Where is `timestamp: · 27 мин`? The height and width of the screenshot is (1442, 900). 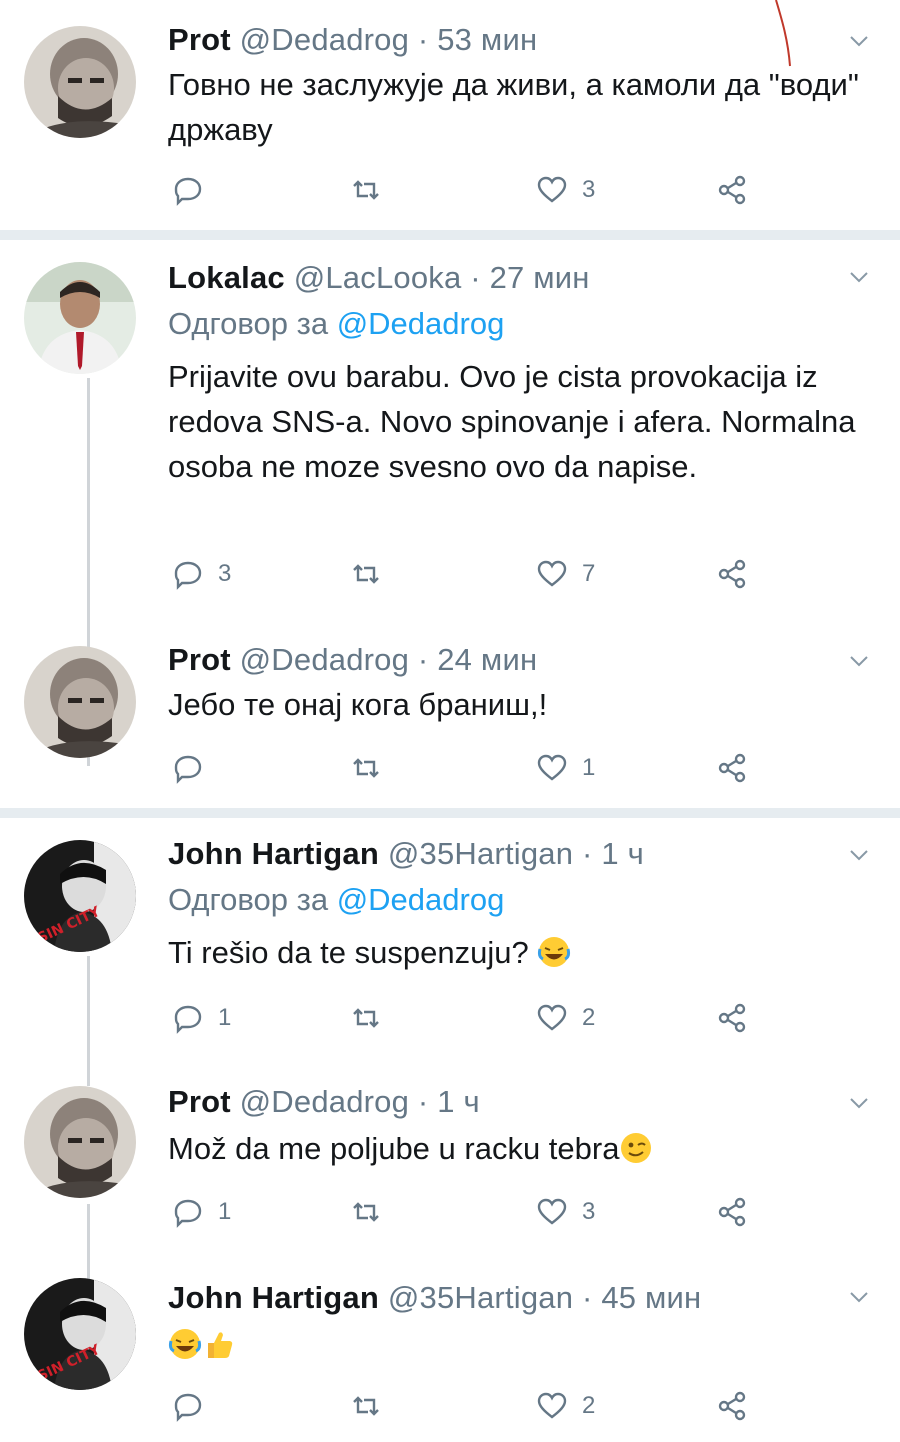 timestamp: · 27 мин is located at coordinates (529, 277).